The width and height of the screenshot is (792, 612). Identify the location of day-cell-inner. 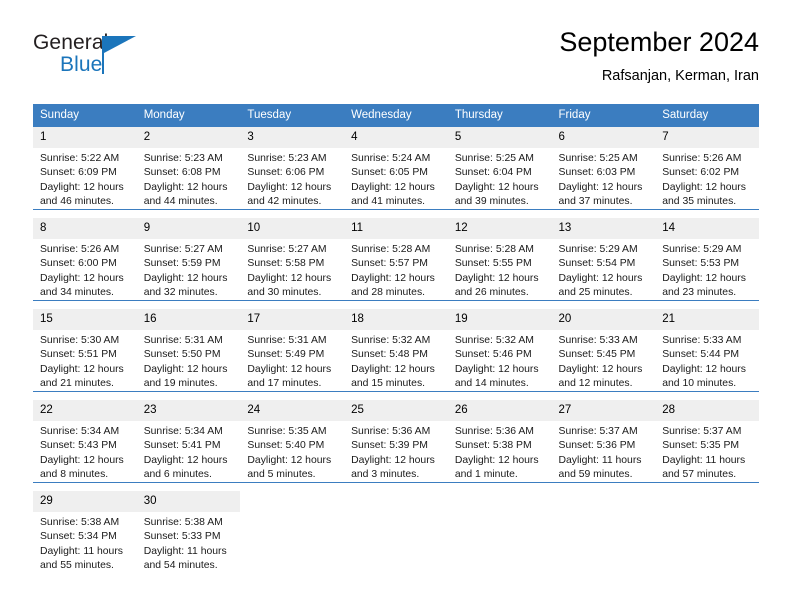
(396, 532).